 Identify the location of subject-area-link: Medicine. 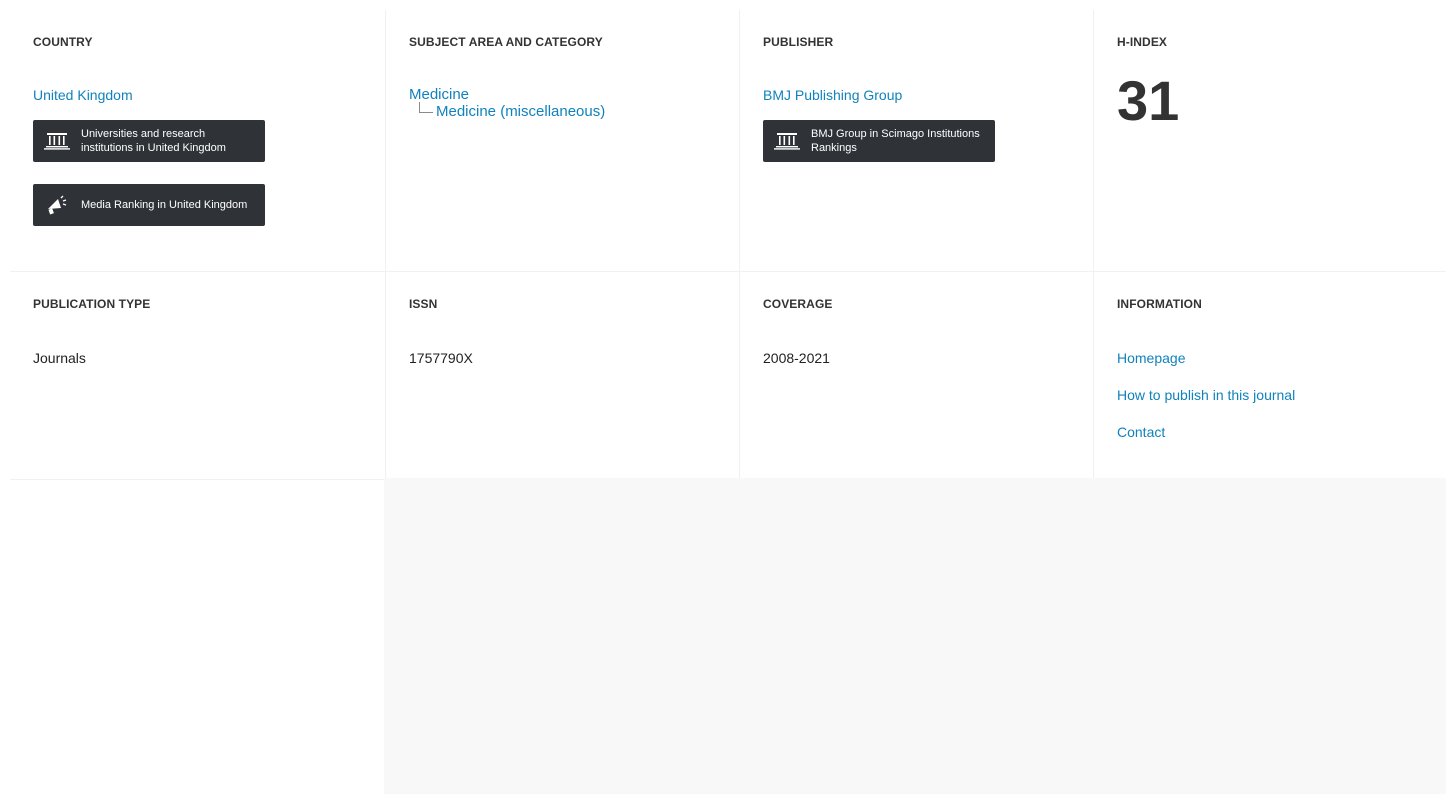
(574, 94).